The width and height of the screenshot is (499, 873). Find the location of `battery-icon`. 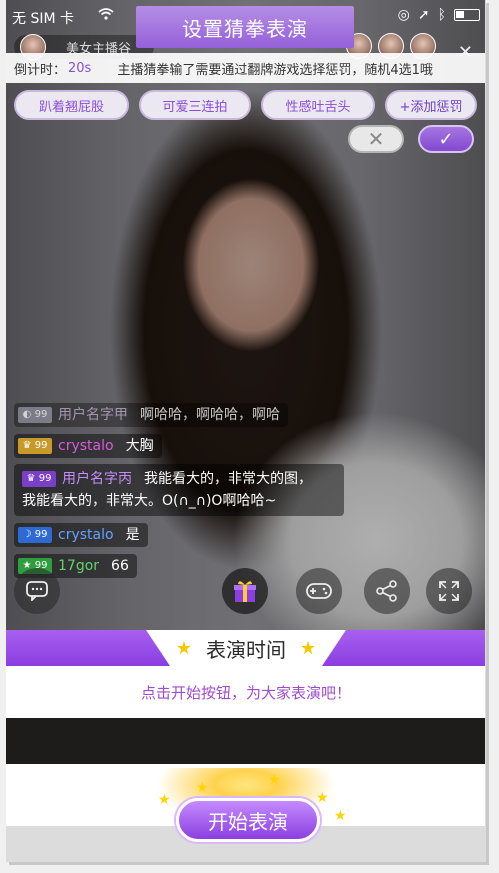

battery-icon is located at coordinates (467, 15).